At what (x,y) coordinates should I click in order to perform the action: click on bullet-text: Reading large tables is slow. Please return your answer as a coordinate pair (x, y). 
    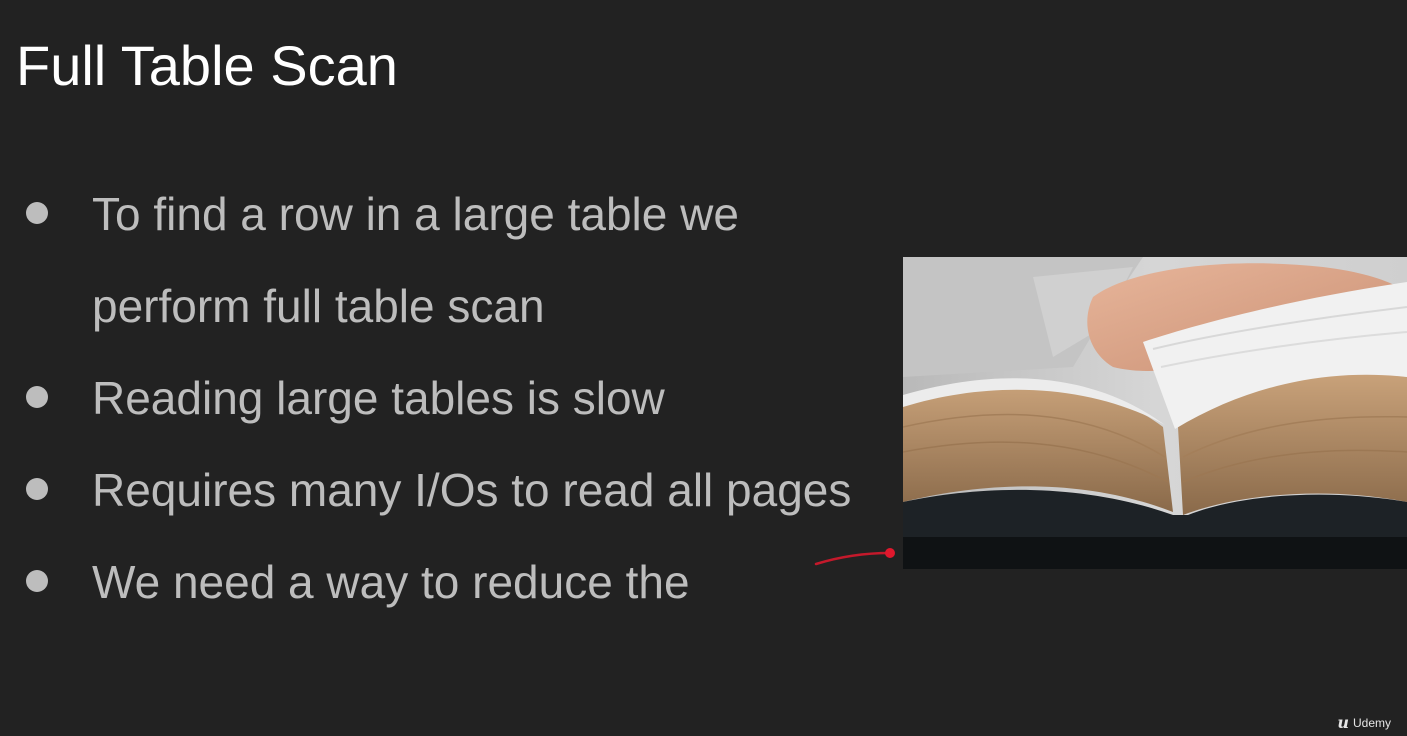
    Looking at the image, I should click on (378, 398).